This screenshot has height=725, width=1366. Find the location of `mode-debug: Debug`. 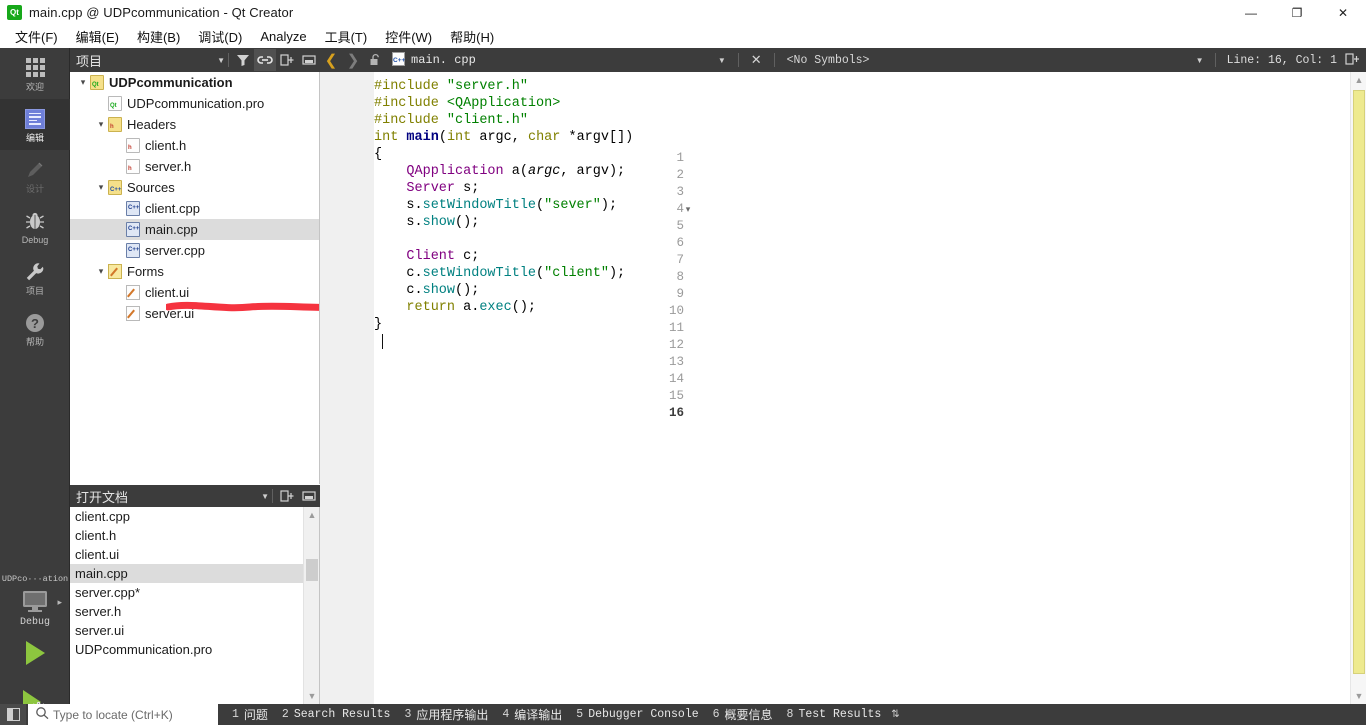

mode-debug: Debug is located at coordinates (35, 226).